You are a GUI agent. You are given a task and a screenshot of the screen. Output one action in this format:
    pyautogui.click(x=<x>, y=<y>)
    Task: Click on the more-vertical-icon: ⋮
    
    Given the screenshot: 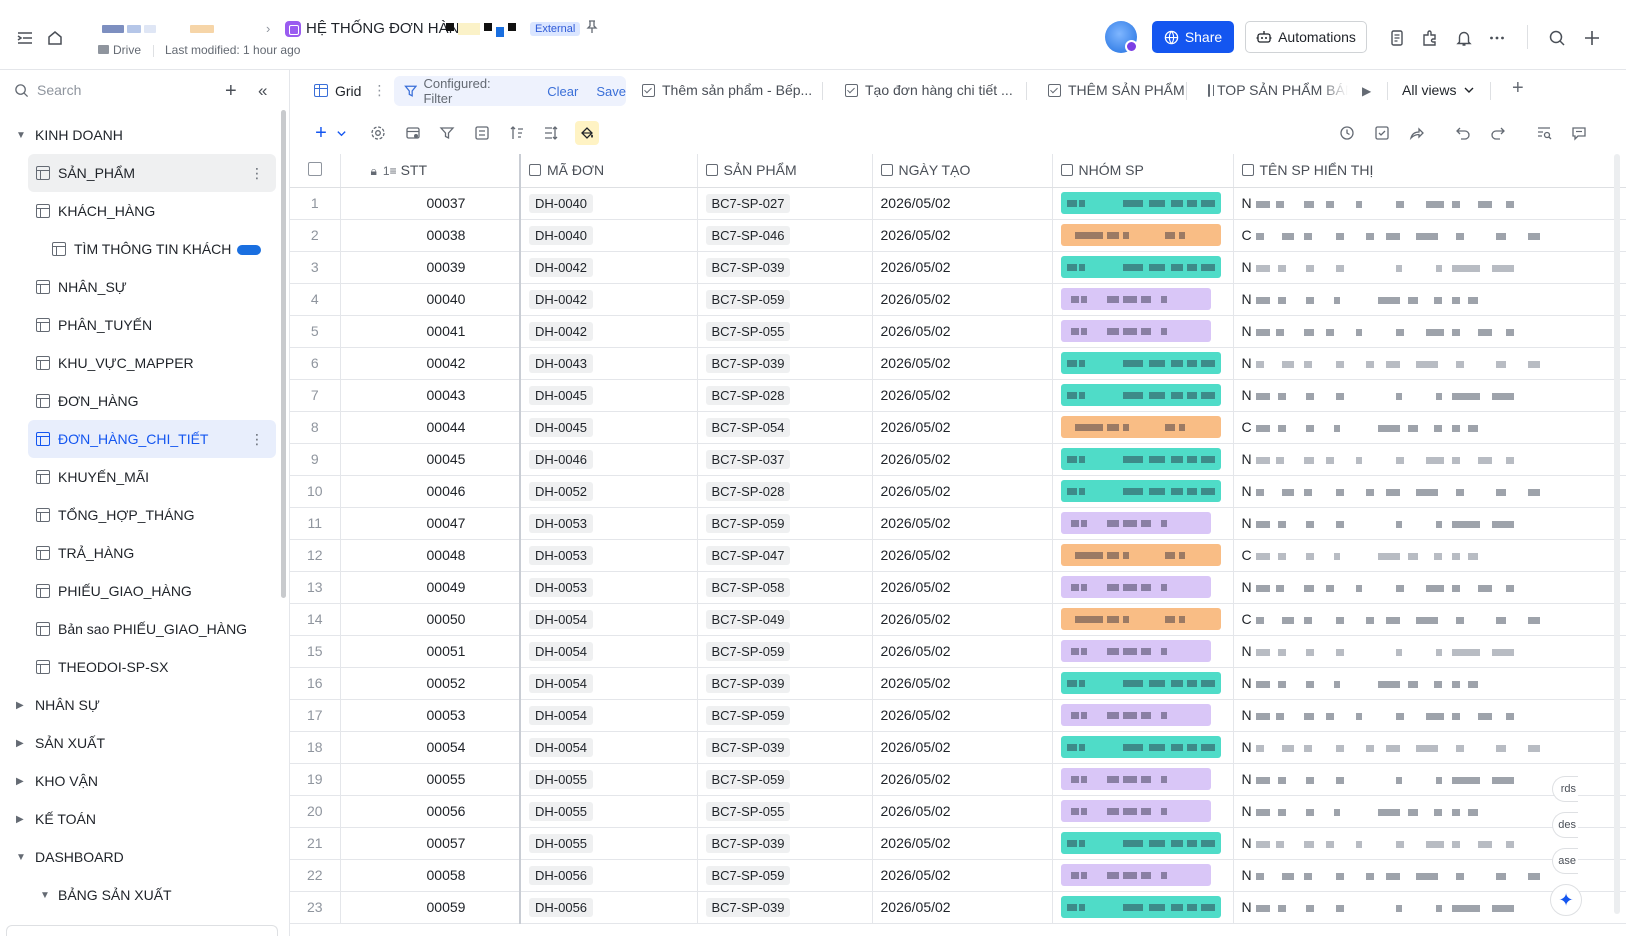 What is the action you would take?
    pyautogui.click(x=379, y=90)
    